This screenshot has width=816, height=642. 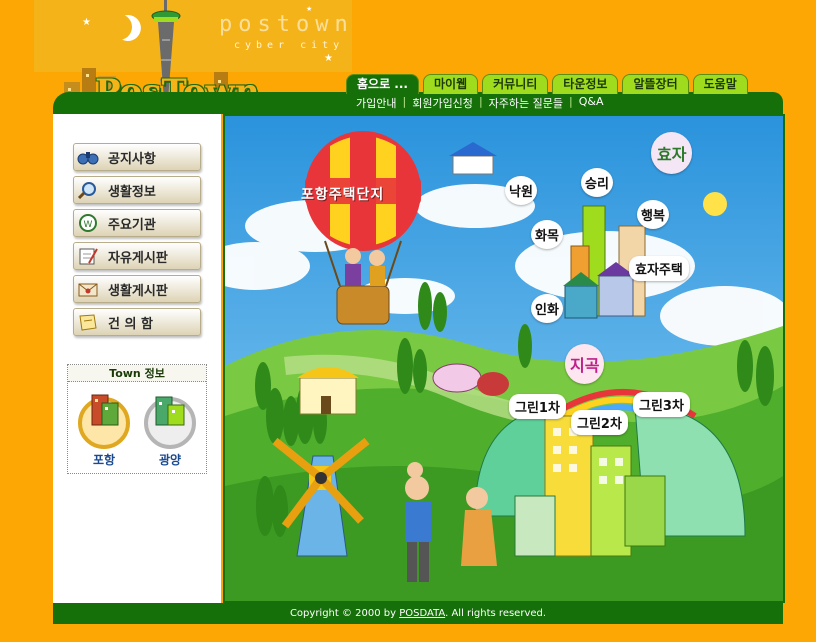 I want to click on tab-community: 커뮤니티, so click(x=515, y=84).